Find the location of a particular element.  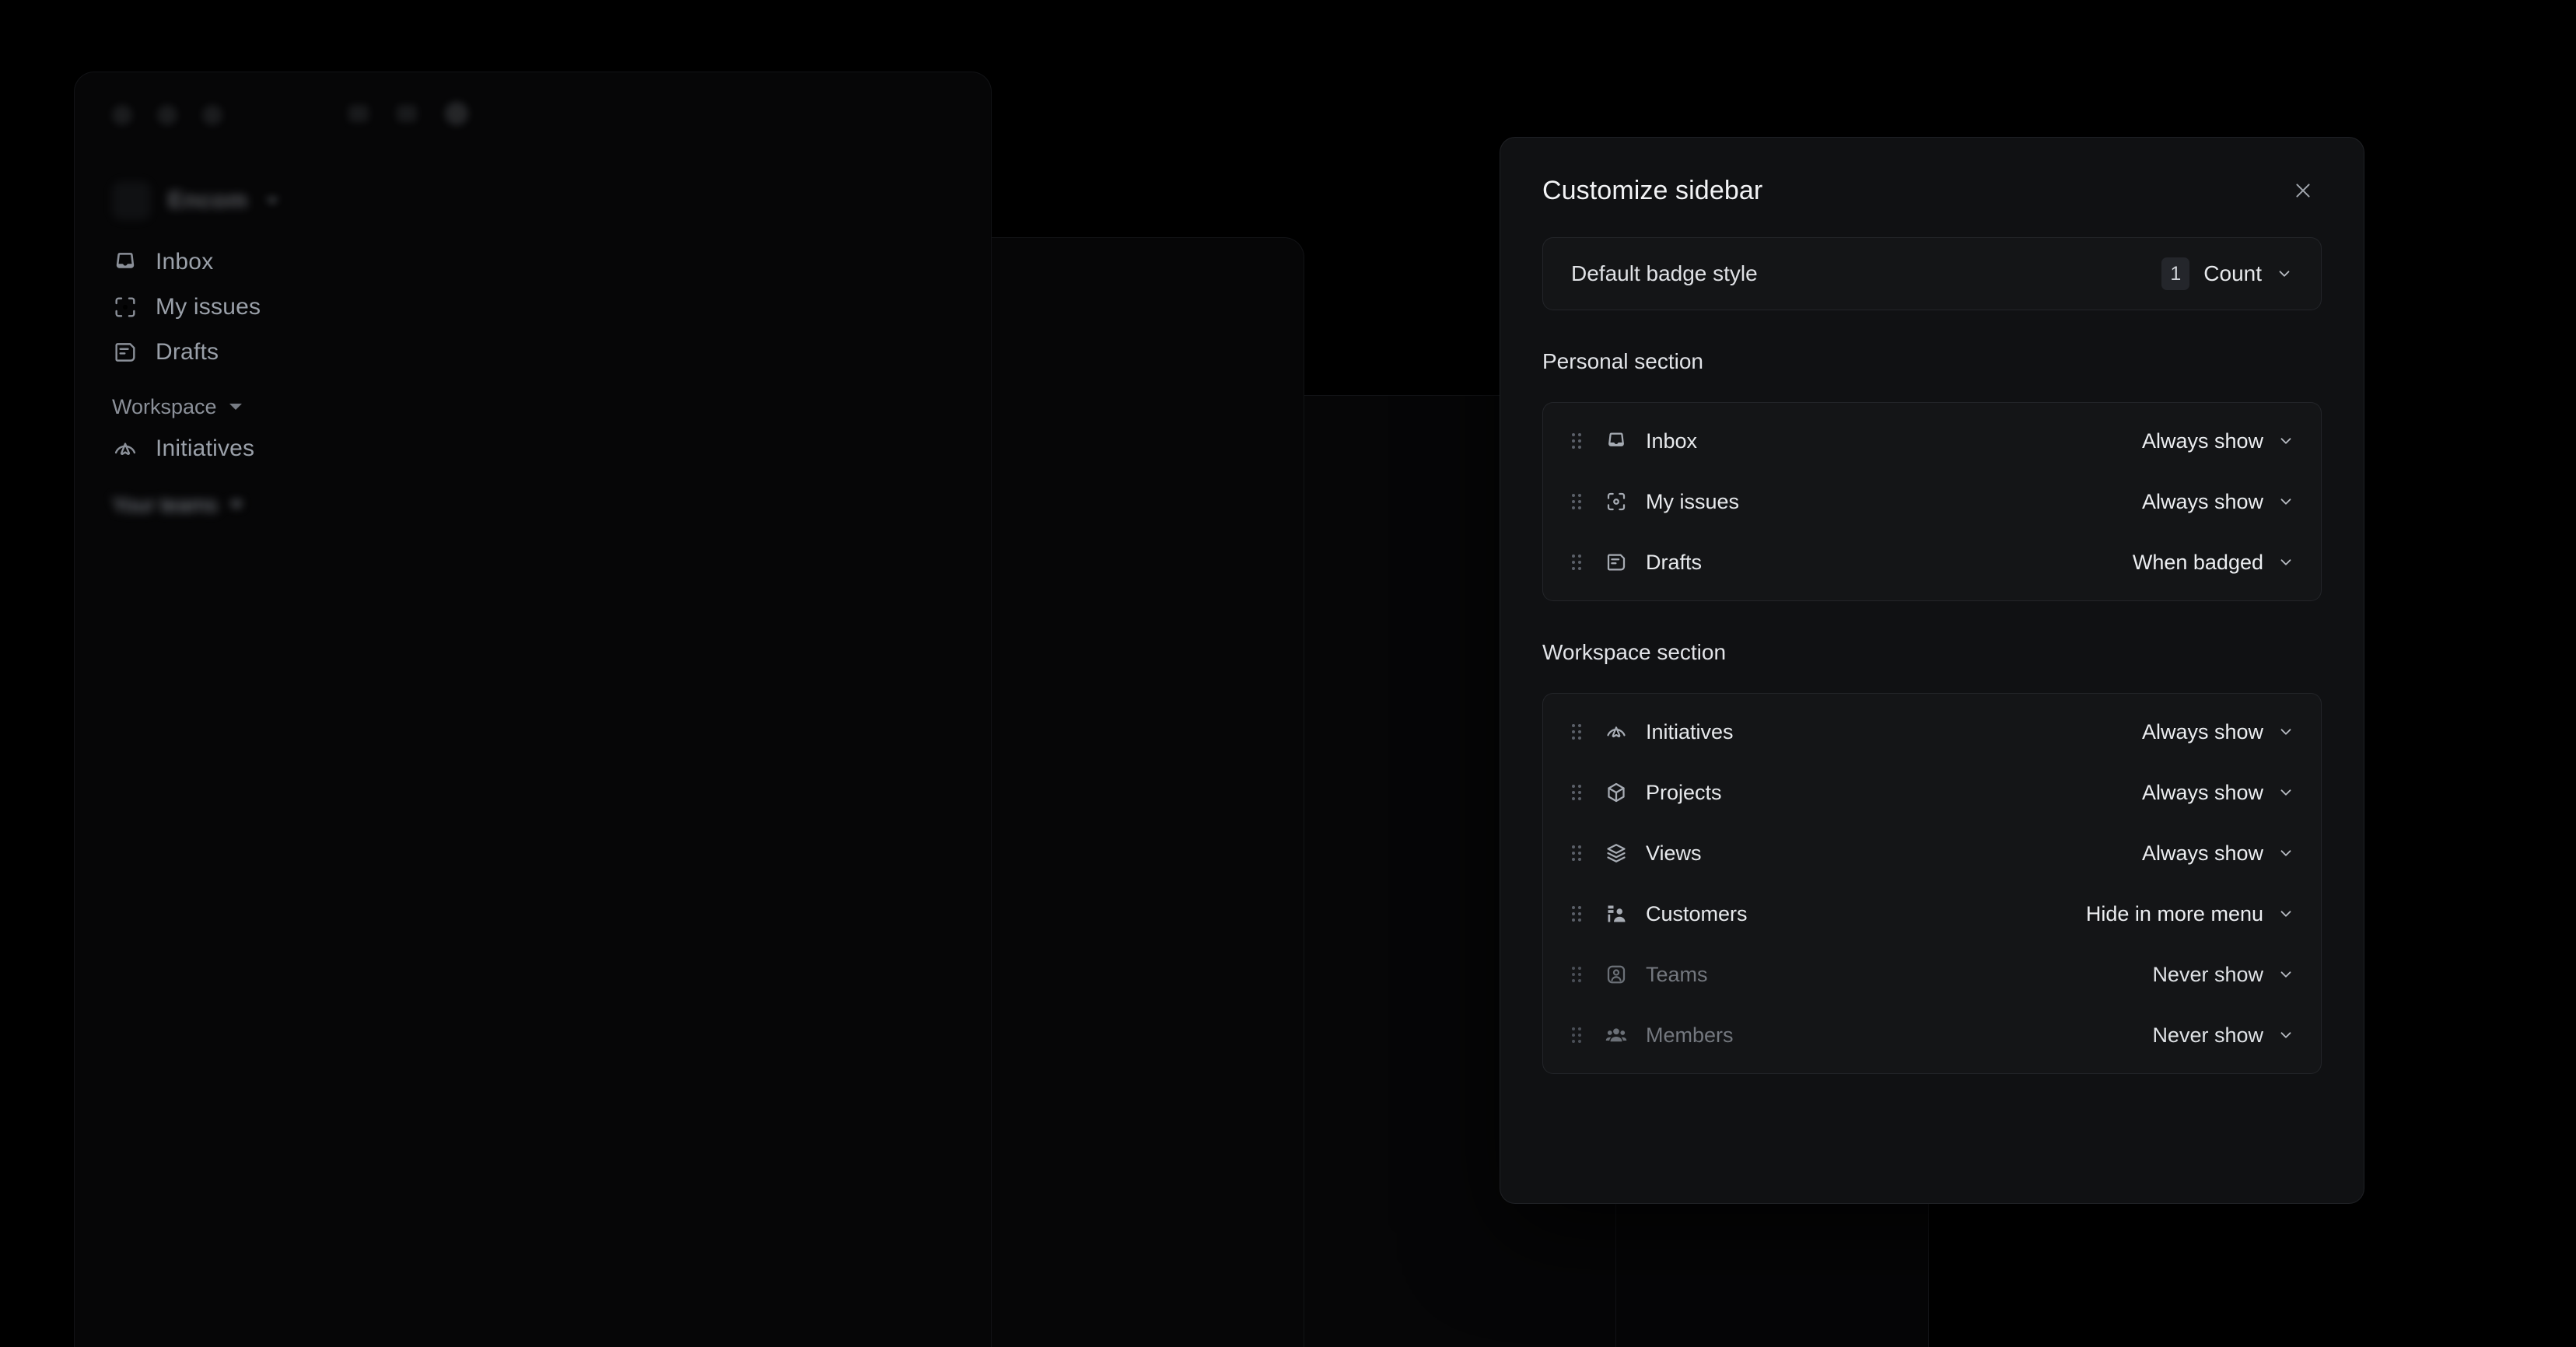

table-row: My issues Always show is located at coordinates (1932, 501).